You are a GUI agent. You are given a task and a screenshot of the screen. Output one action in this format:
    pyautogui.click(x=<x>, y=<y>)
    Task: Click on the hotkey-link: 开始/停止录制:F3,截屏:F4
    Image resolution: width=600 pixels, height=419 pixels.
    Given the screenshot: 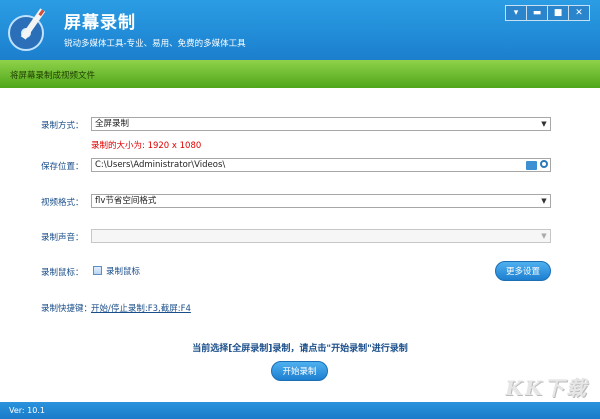 What is the action you would take?
    pyautogui.click(x=141, y=308)
    